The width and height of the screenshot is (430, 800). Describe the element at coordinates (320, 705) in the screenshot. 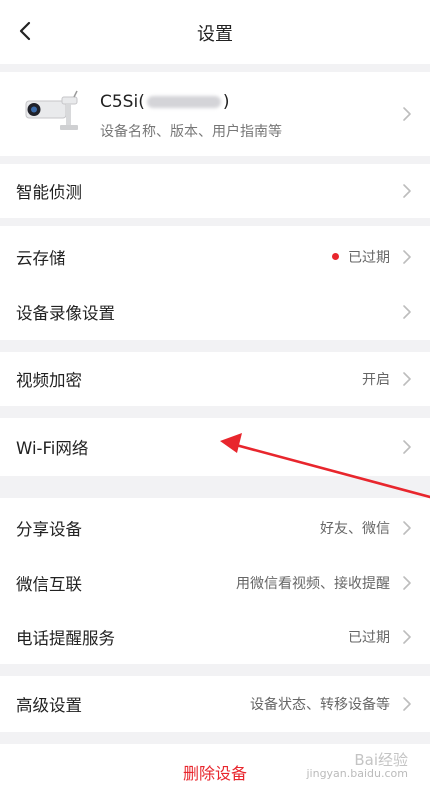

I see `row-value: 设备状态、转移设备等` at that location.